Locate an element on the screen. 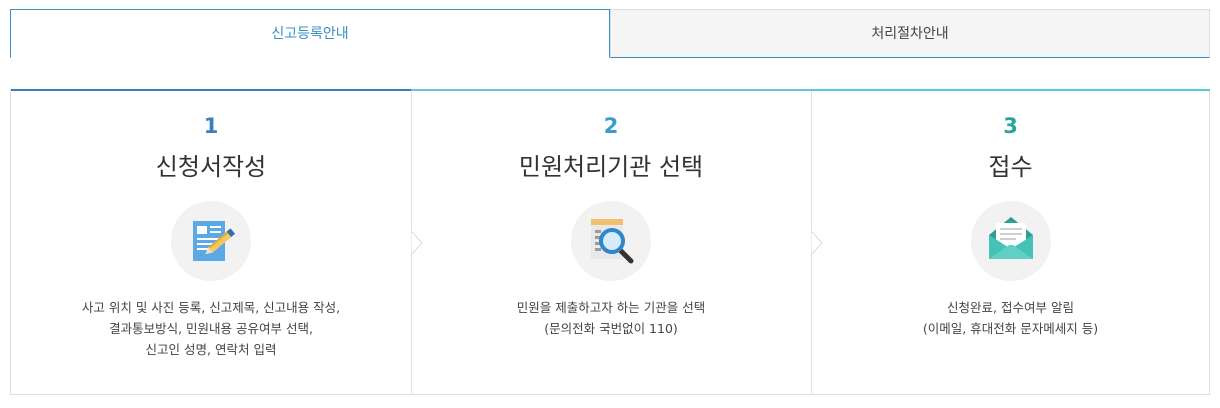  step-number: 3 is located at coordinates (1010, 126).